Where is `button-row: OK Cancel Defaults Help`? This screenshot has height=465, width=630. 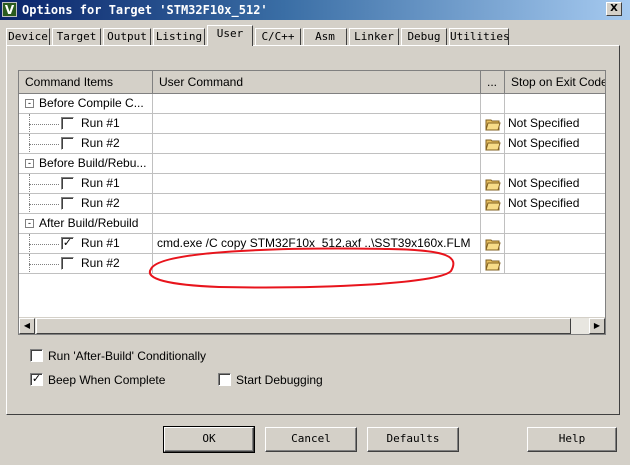 button-row: OK Cancel Defaults Help is located at coordinates (315, 442).